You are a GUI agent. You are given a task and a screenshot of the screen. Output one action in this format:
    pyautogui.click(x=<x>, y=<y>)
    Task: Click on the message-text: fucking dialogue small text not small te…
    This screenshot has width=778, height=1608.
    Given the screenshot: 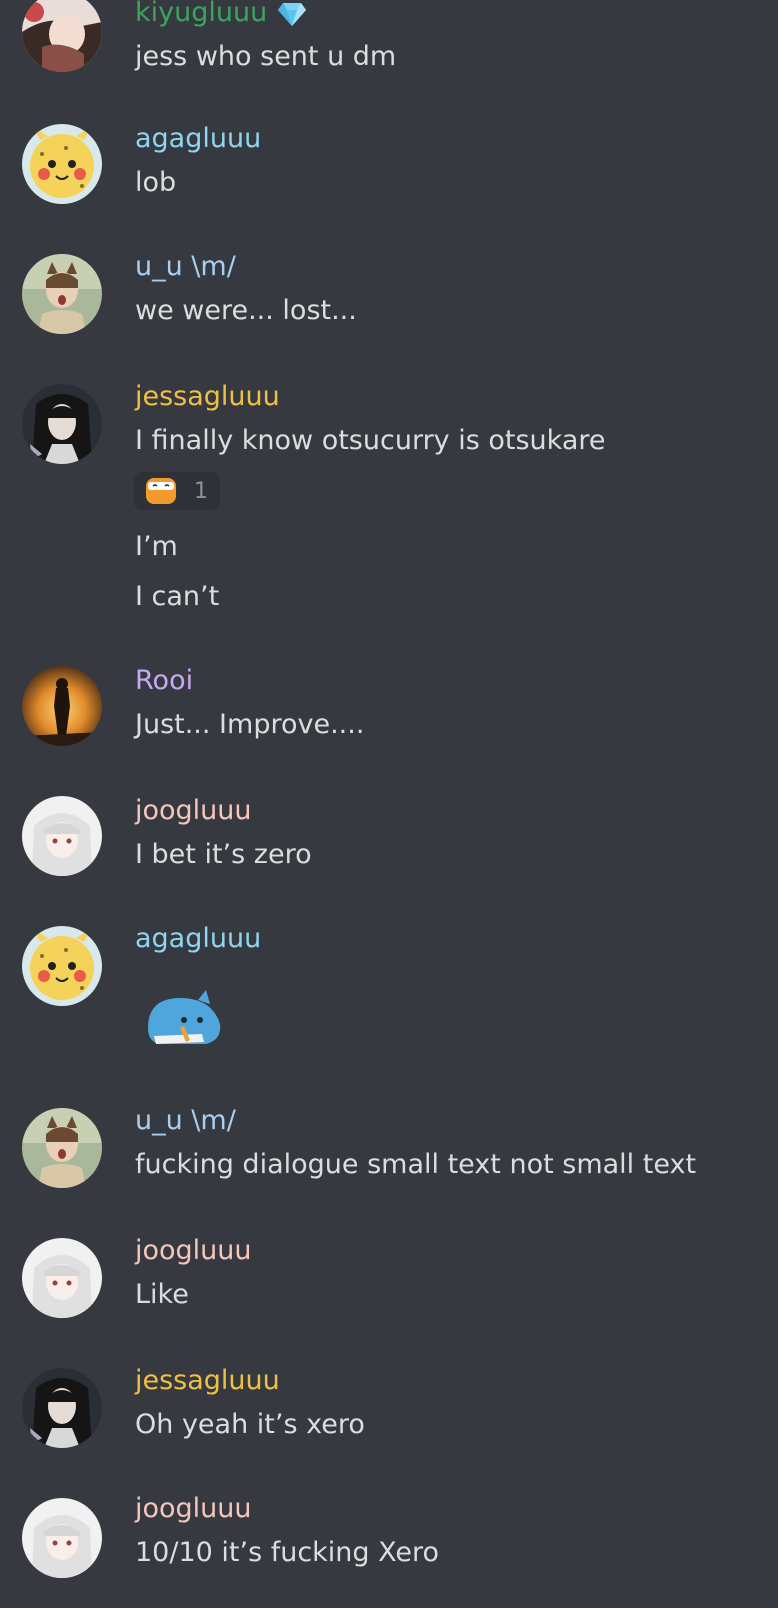 What is the action you would take?
    pyautogui.click(x=416, y=1164)
    